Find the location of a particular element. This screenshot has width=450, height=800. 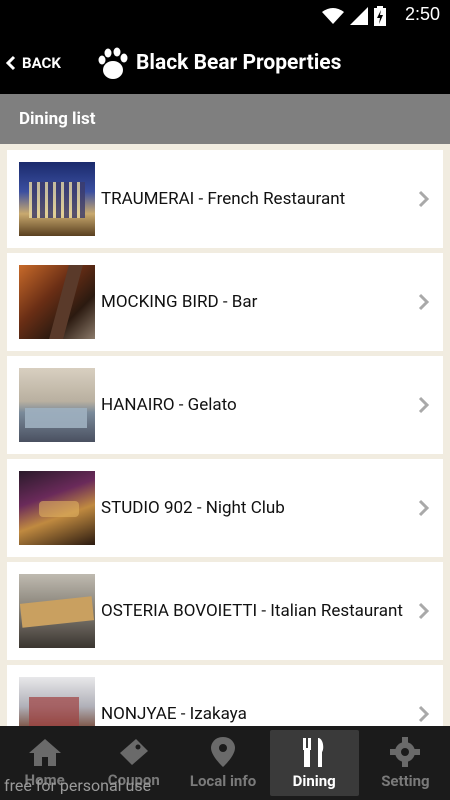

ticket-icon is located at coordinates (133, 752).